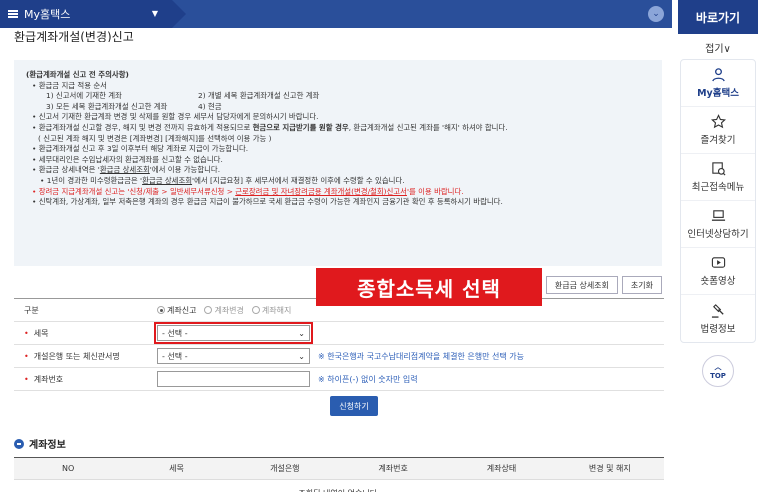 The height and width of the screenshot is (492, 758). I want to click on quick-item-label: 최근접속메뉴, so click(718, 187).